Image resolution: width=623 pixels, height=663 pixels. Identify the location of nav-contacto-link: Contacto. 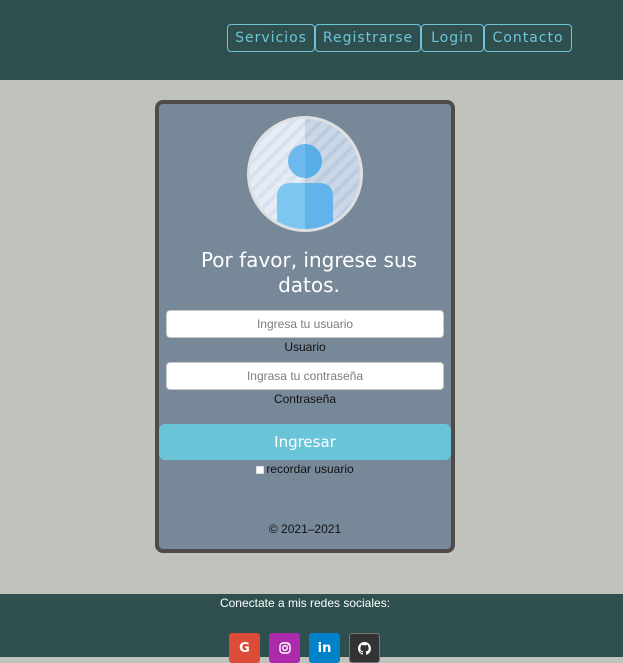
(528, 38).